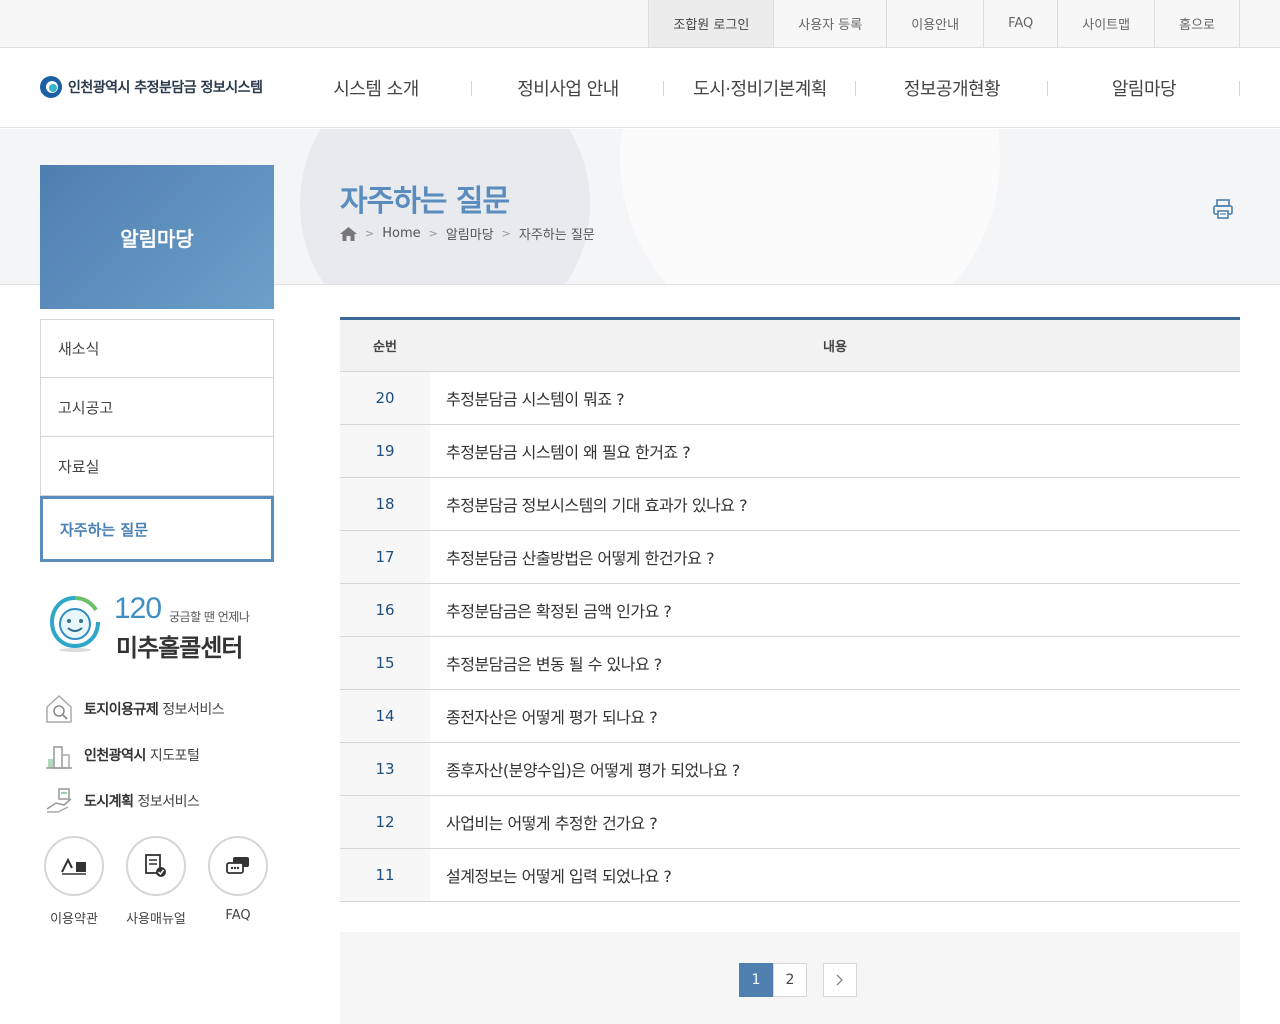 This screenshot has height=1024, width=1280. What do you see at coordinates (138, 608) in the screenshot?
I see `callcenter-number: 120` at bounding box center [138, 608].